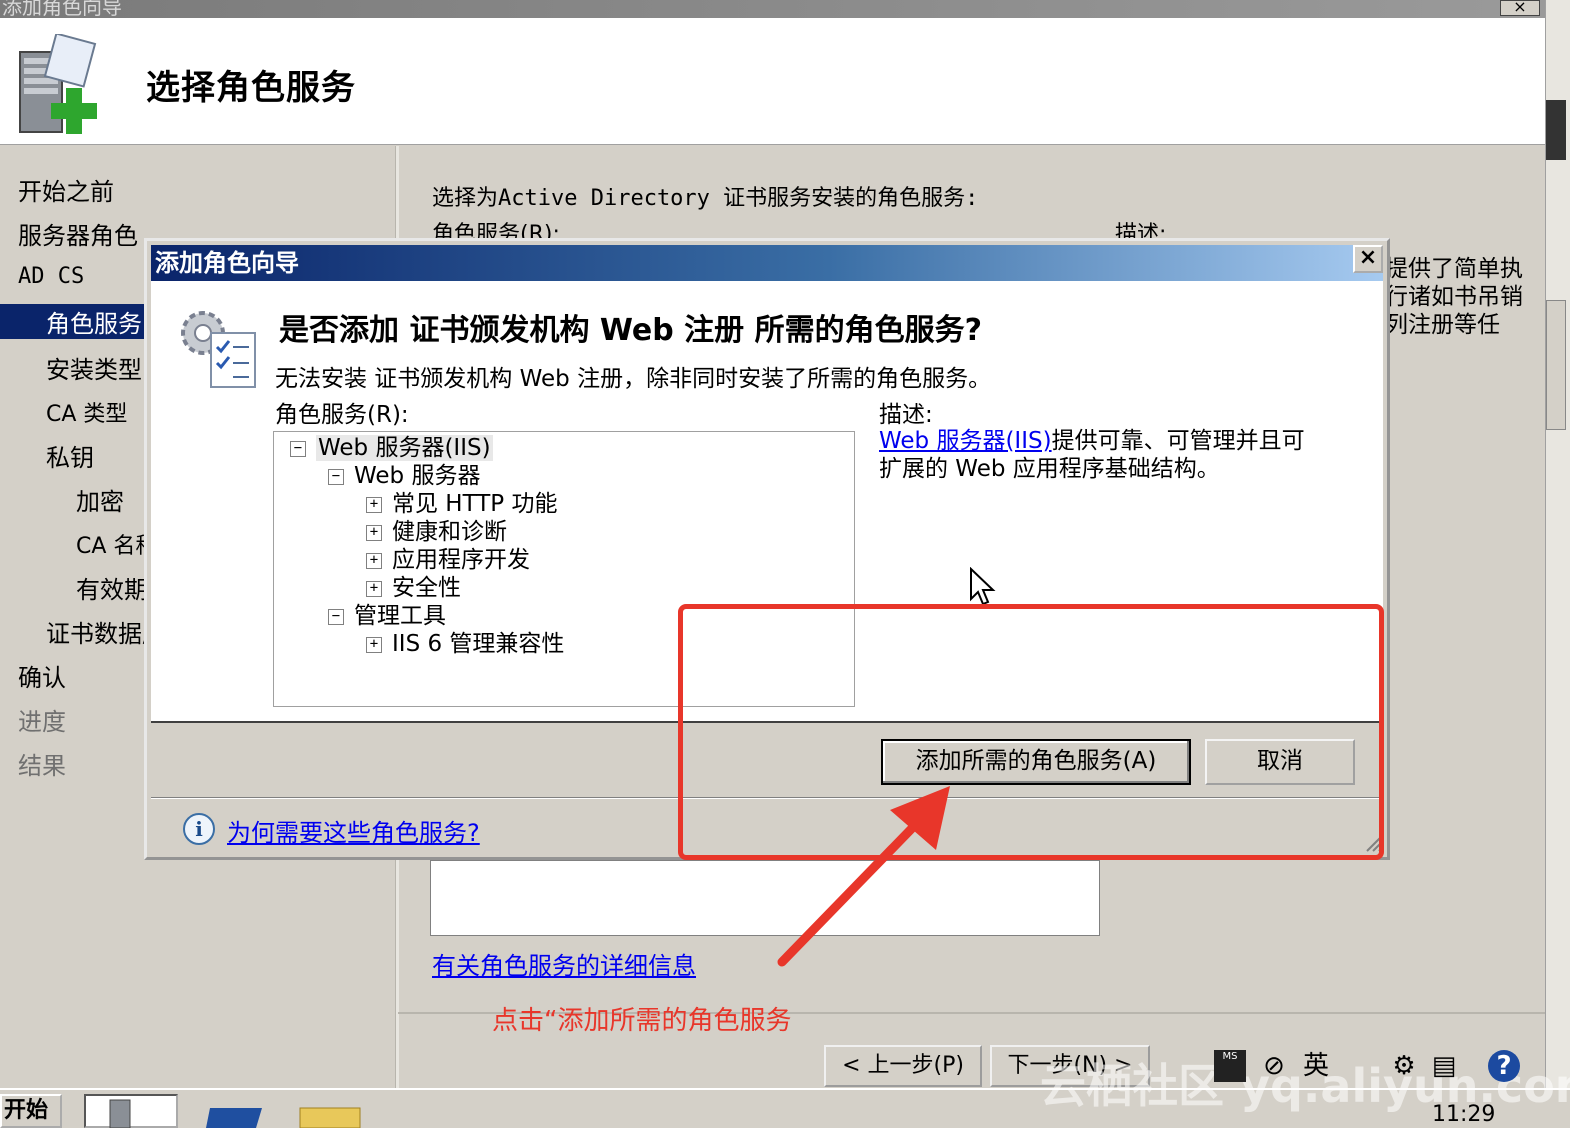 The height and width of the screenshot is (1128, 1570). Describe the element at coordinates (1368, 259) in the screenshot. I see `dialog-close-button: ×` at that location.